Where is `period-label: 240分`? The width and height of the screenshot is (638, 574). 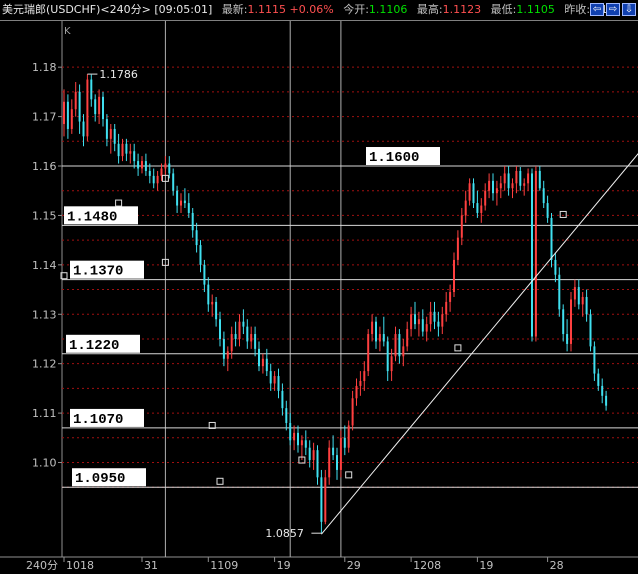 period-label: 240分 is located at coordinates (42, 565).